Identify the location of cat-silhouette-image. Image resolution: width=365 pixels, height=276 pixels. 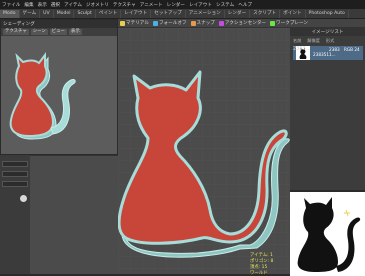
(329, 234).